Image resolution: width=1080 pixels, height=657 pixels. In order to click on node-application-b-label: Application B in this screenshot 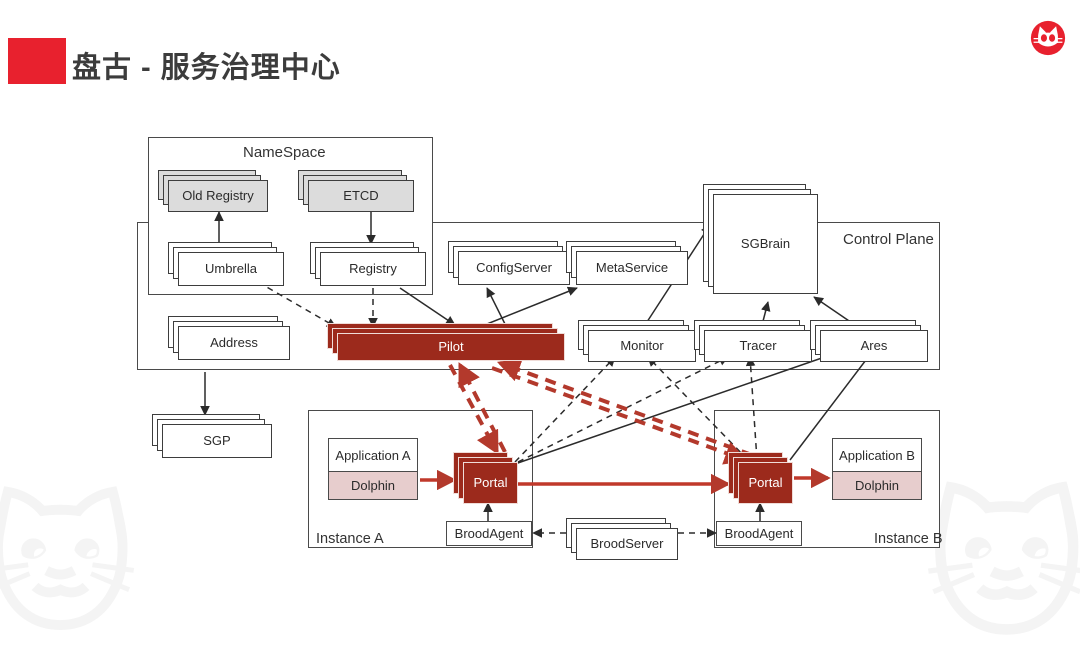, I will do `click(877, 455)`.